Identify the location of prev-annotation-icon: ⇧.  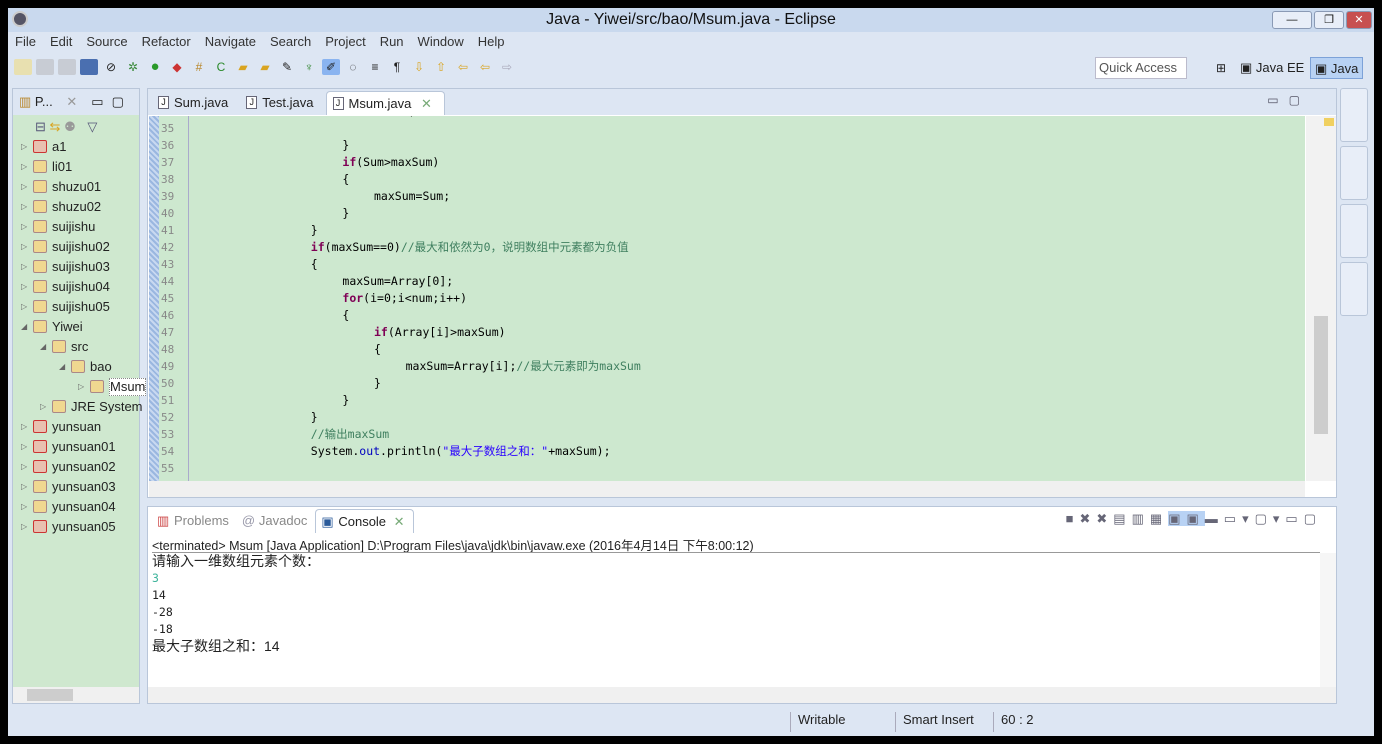
(441, 67).